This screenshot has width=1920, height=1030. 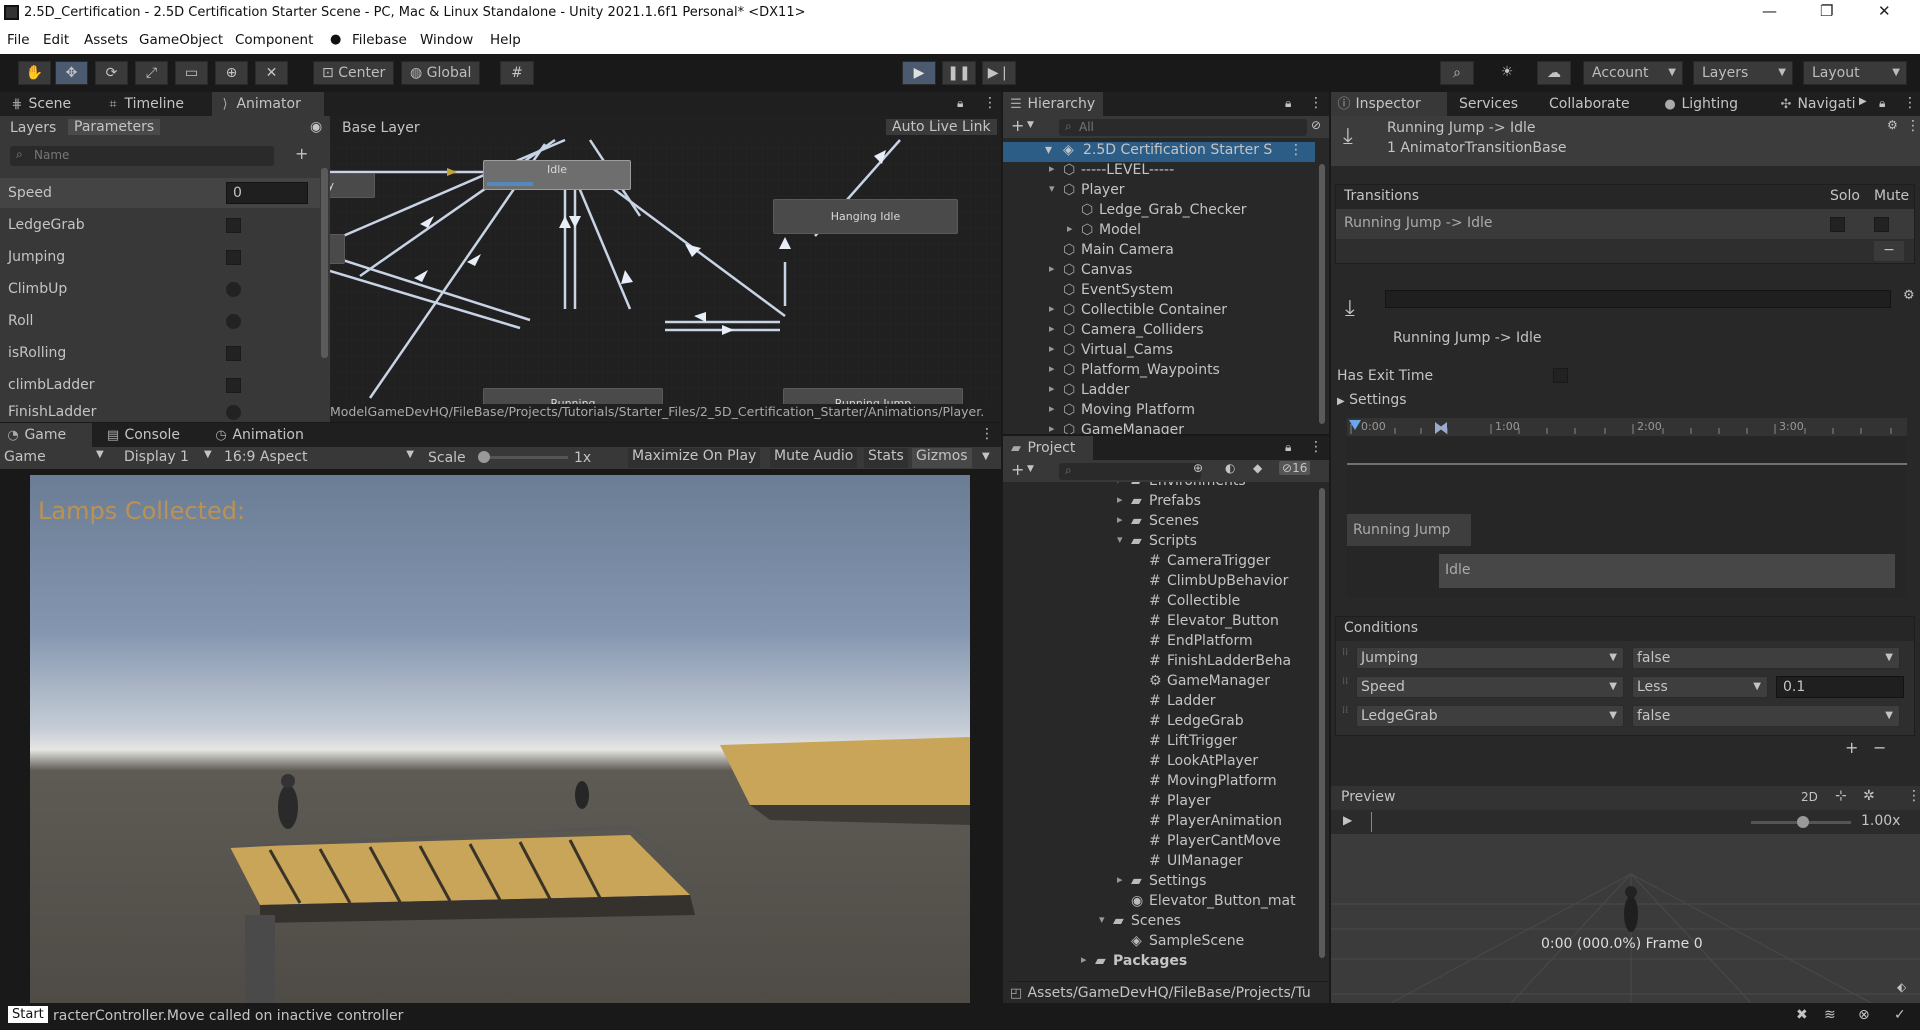 I want to click on tab-lighting: ● Lighting, so click(x=1700, y=104).